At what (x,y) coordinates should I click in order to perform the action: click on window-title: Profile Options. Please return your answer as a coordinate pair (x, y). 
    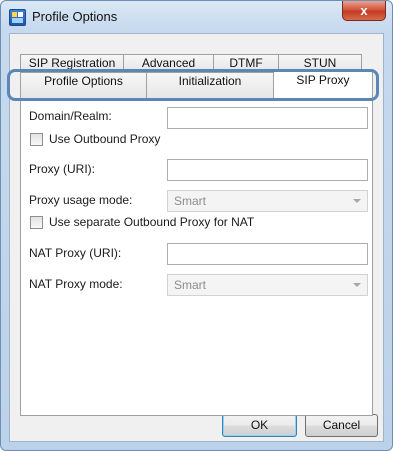
    Looking at the image, I should click on (75, 16).